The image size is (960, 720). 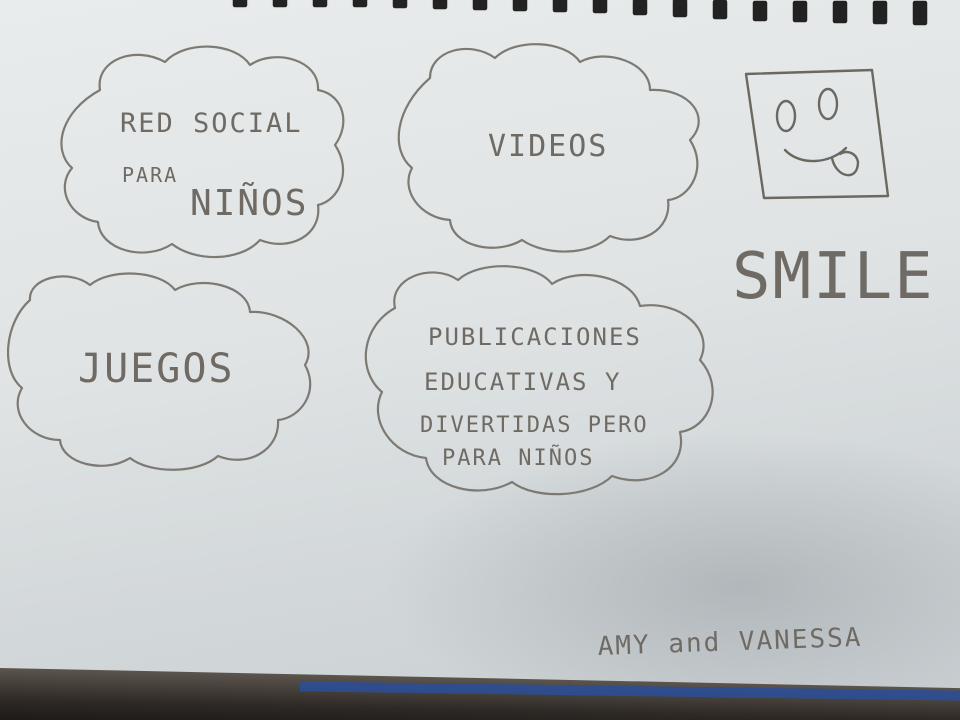 I want to click on cloud-red-social-line-2: PARA, so click(x=150, y=175).